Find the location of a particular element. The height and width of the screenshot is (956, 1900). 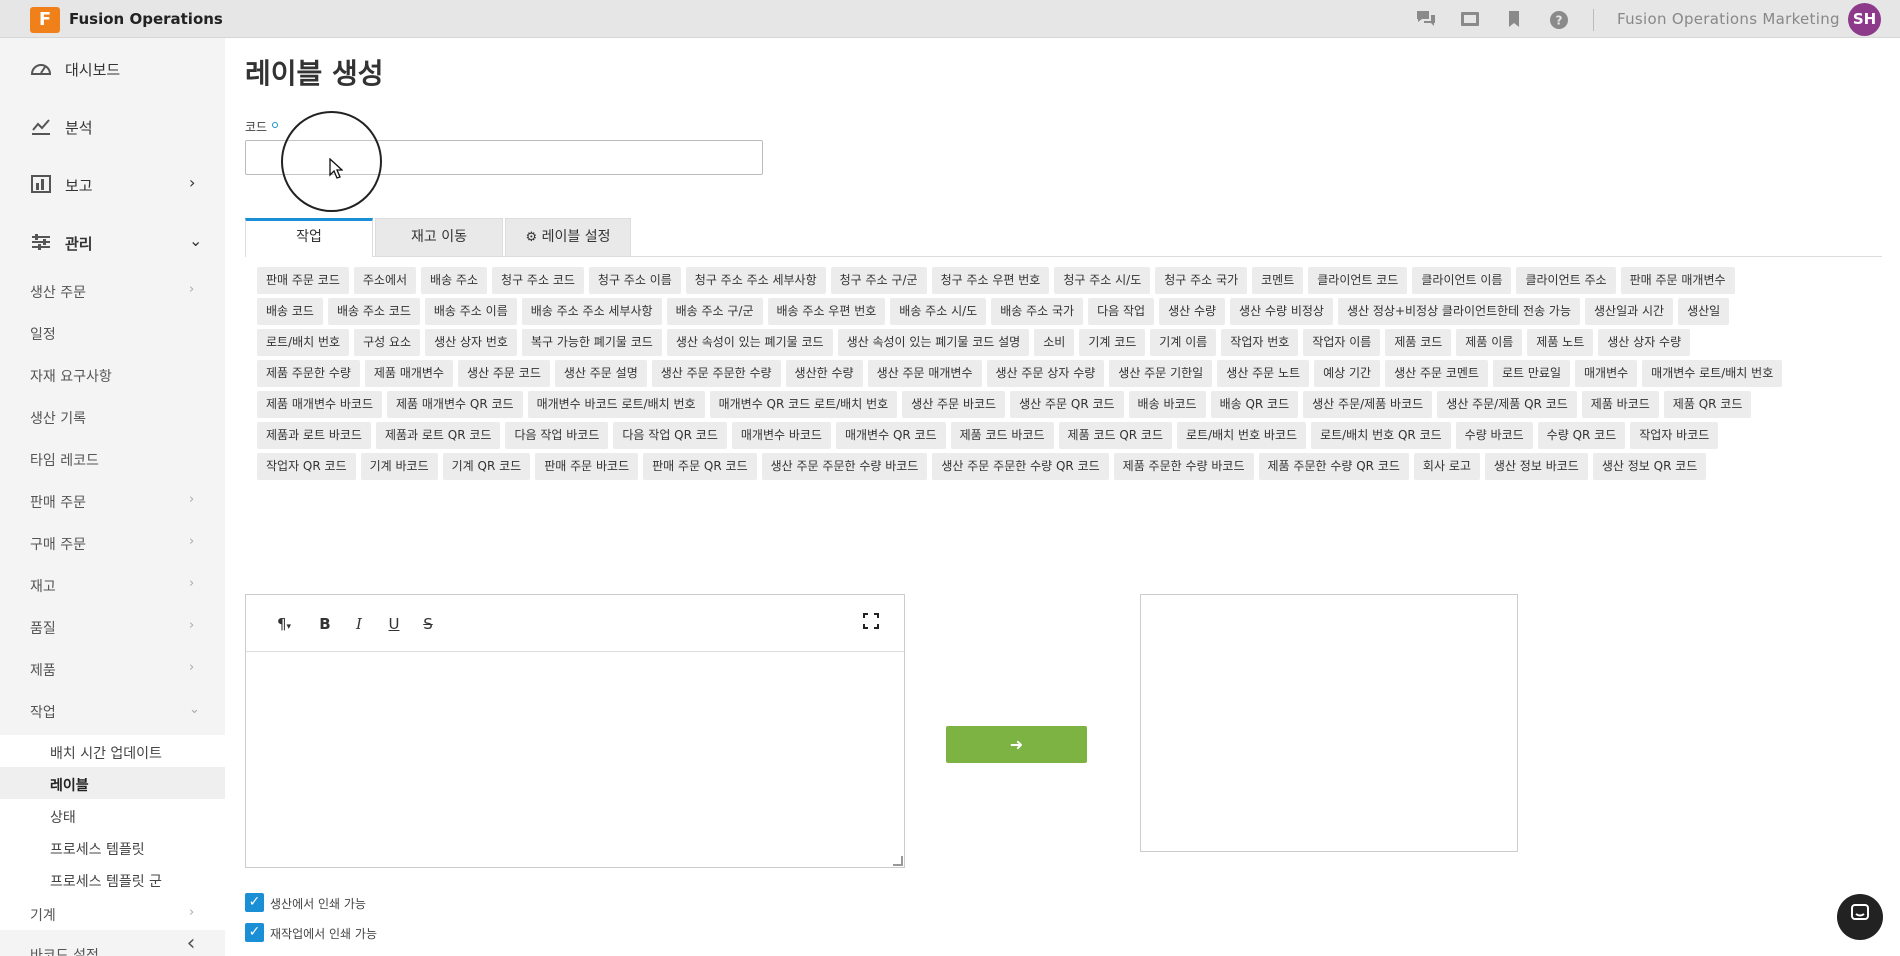

field-chip: 구성 요소 is located at coordinates (387, 342).